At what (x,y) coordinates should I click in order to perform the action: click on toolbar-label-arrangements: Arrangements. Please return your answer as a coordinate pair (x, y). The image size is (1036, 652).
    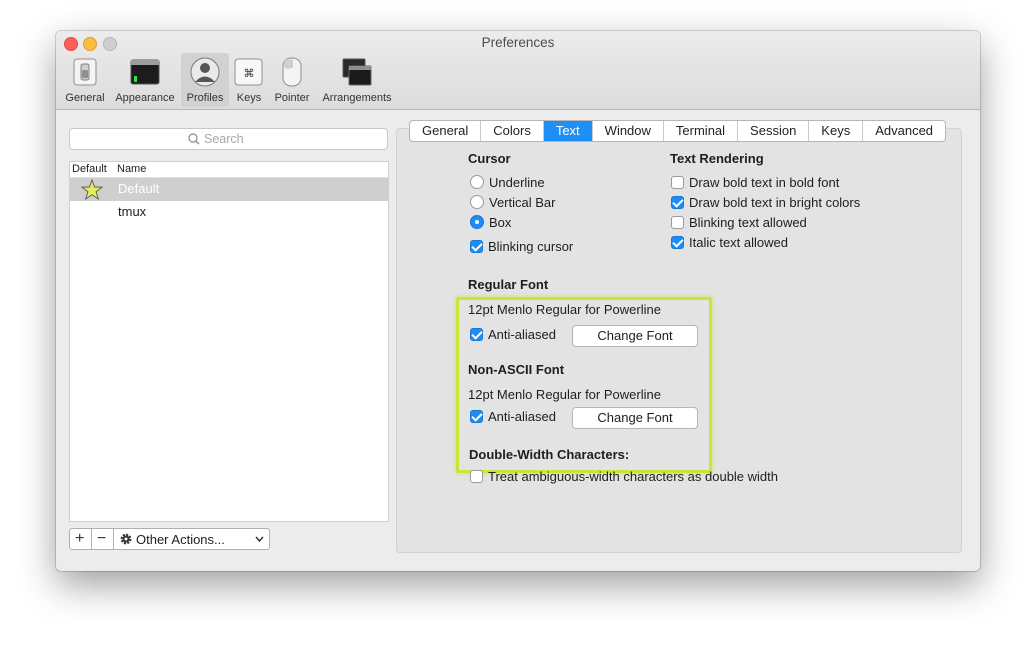
    Looking at the image, I should click on (357, 98).